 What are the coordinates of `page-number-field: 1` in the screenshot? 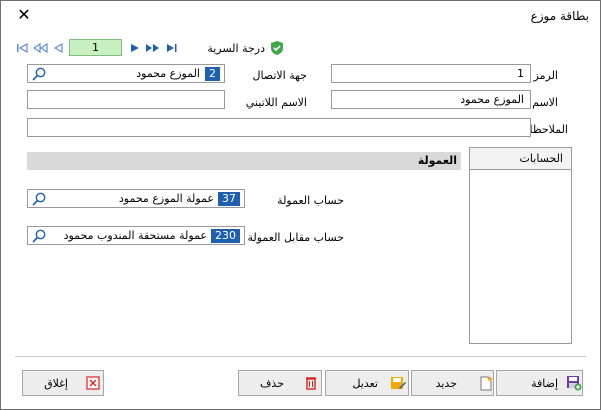 It's located at (95, 47).